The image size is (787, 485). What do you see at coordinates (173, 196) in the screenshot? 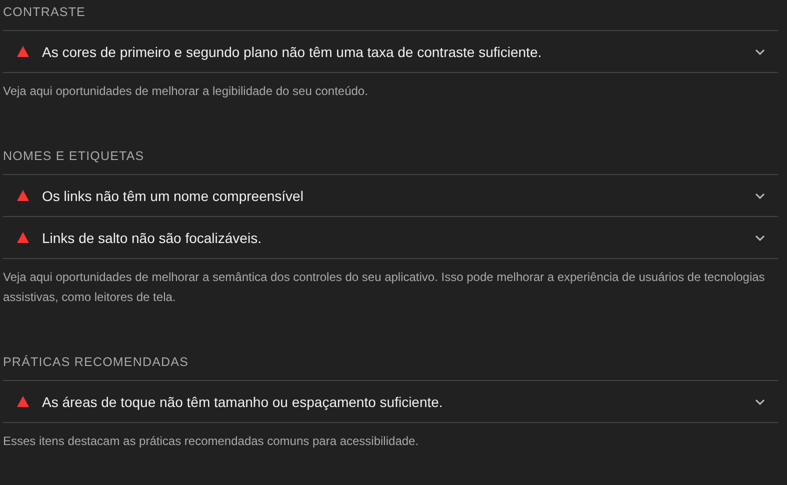
I see `audit-title: Os links não têm um nome compreensível` at bounding box center [173, 196].